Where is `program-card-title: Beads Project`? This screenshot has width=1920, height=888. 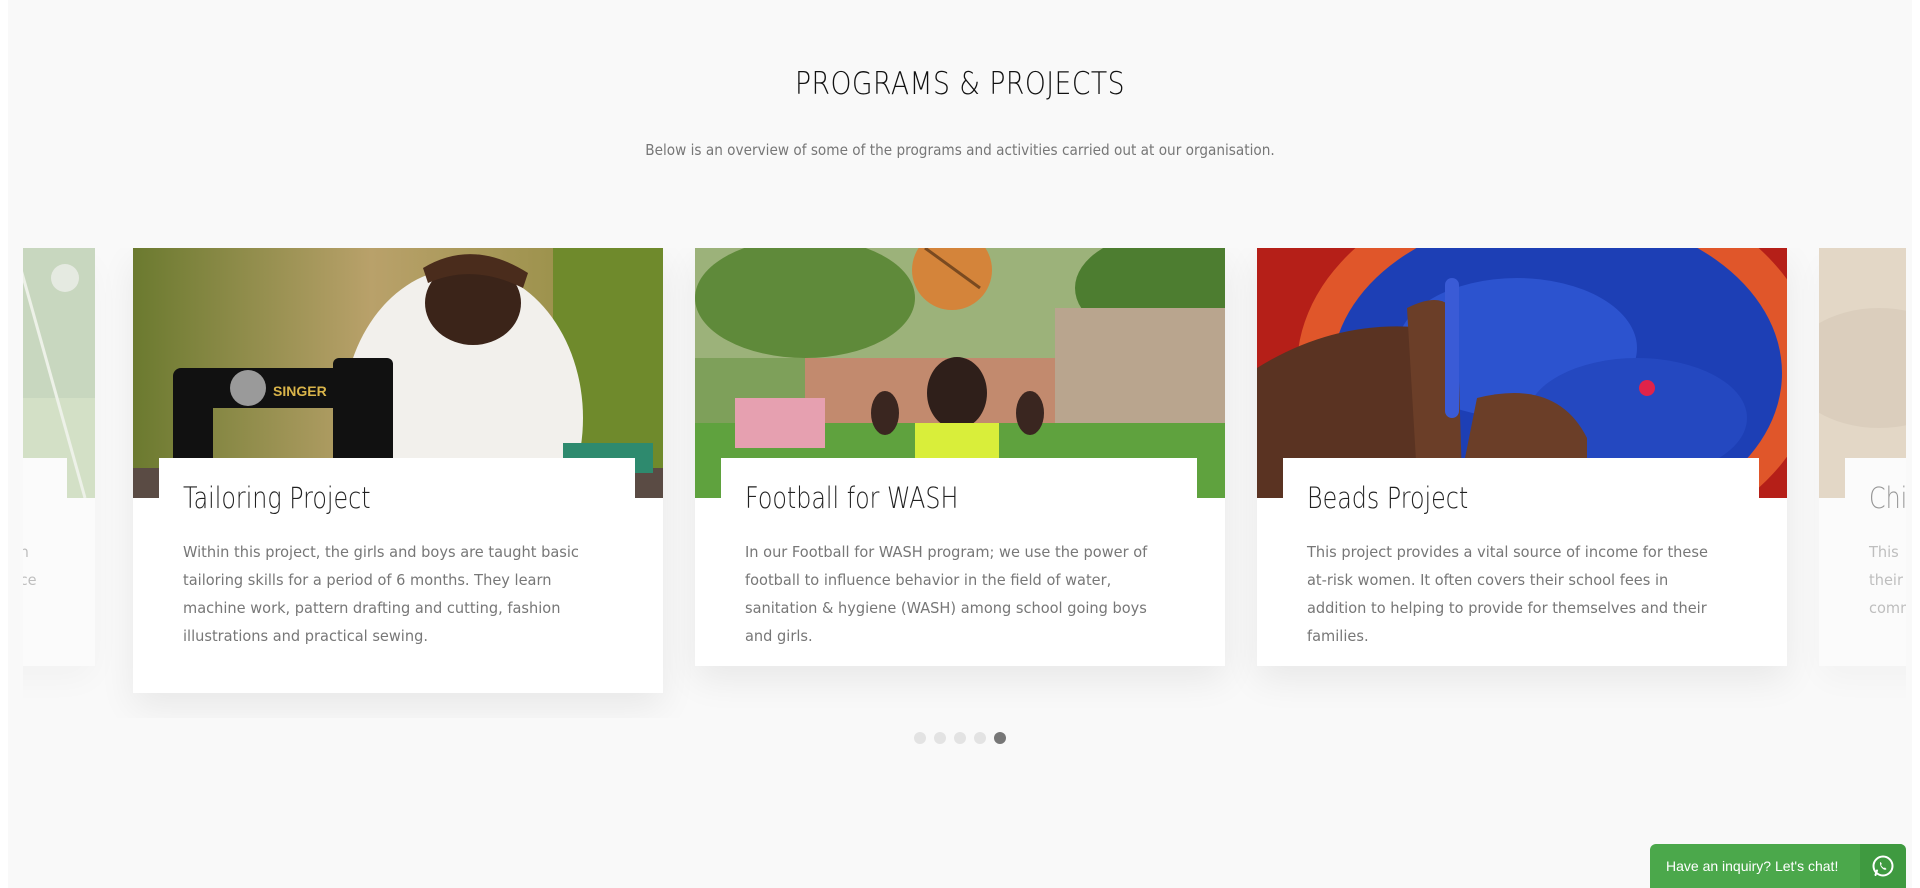 program-card-title: Beads Project is located at coordinates (1387, 498).